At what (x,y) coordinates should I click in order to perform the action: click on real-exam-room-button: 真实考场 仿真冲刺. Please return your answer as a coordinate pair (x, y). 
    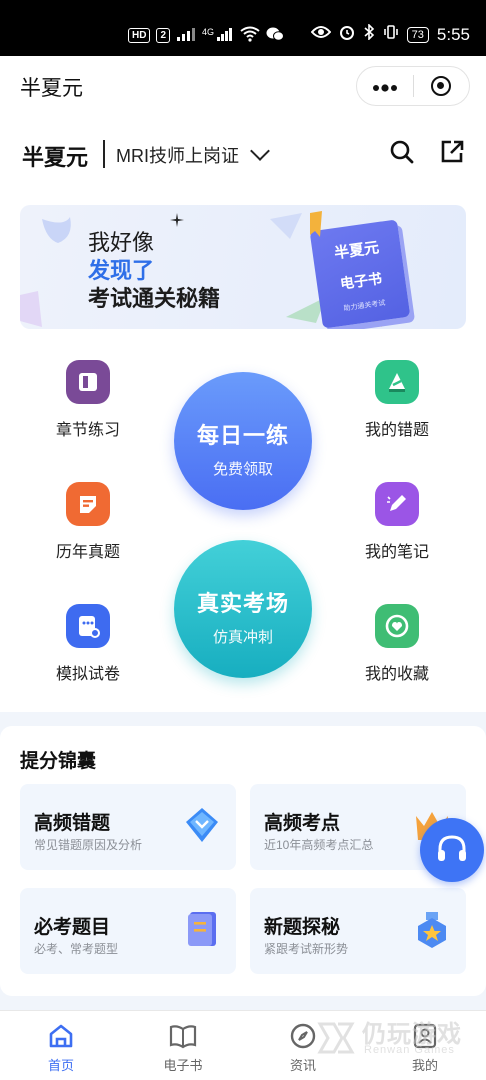
    Looking at the image, I should click on (243, 609).